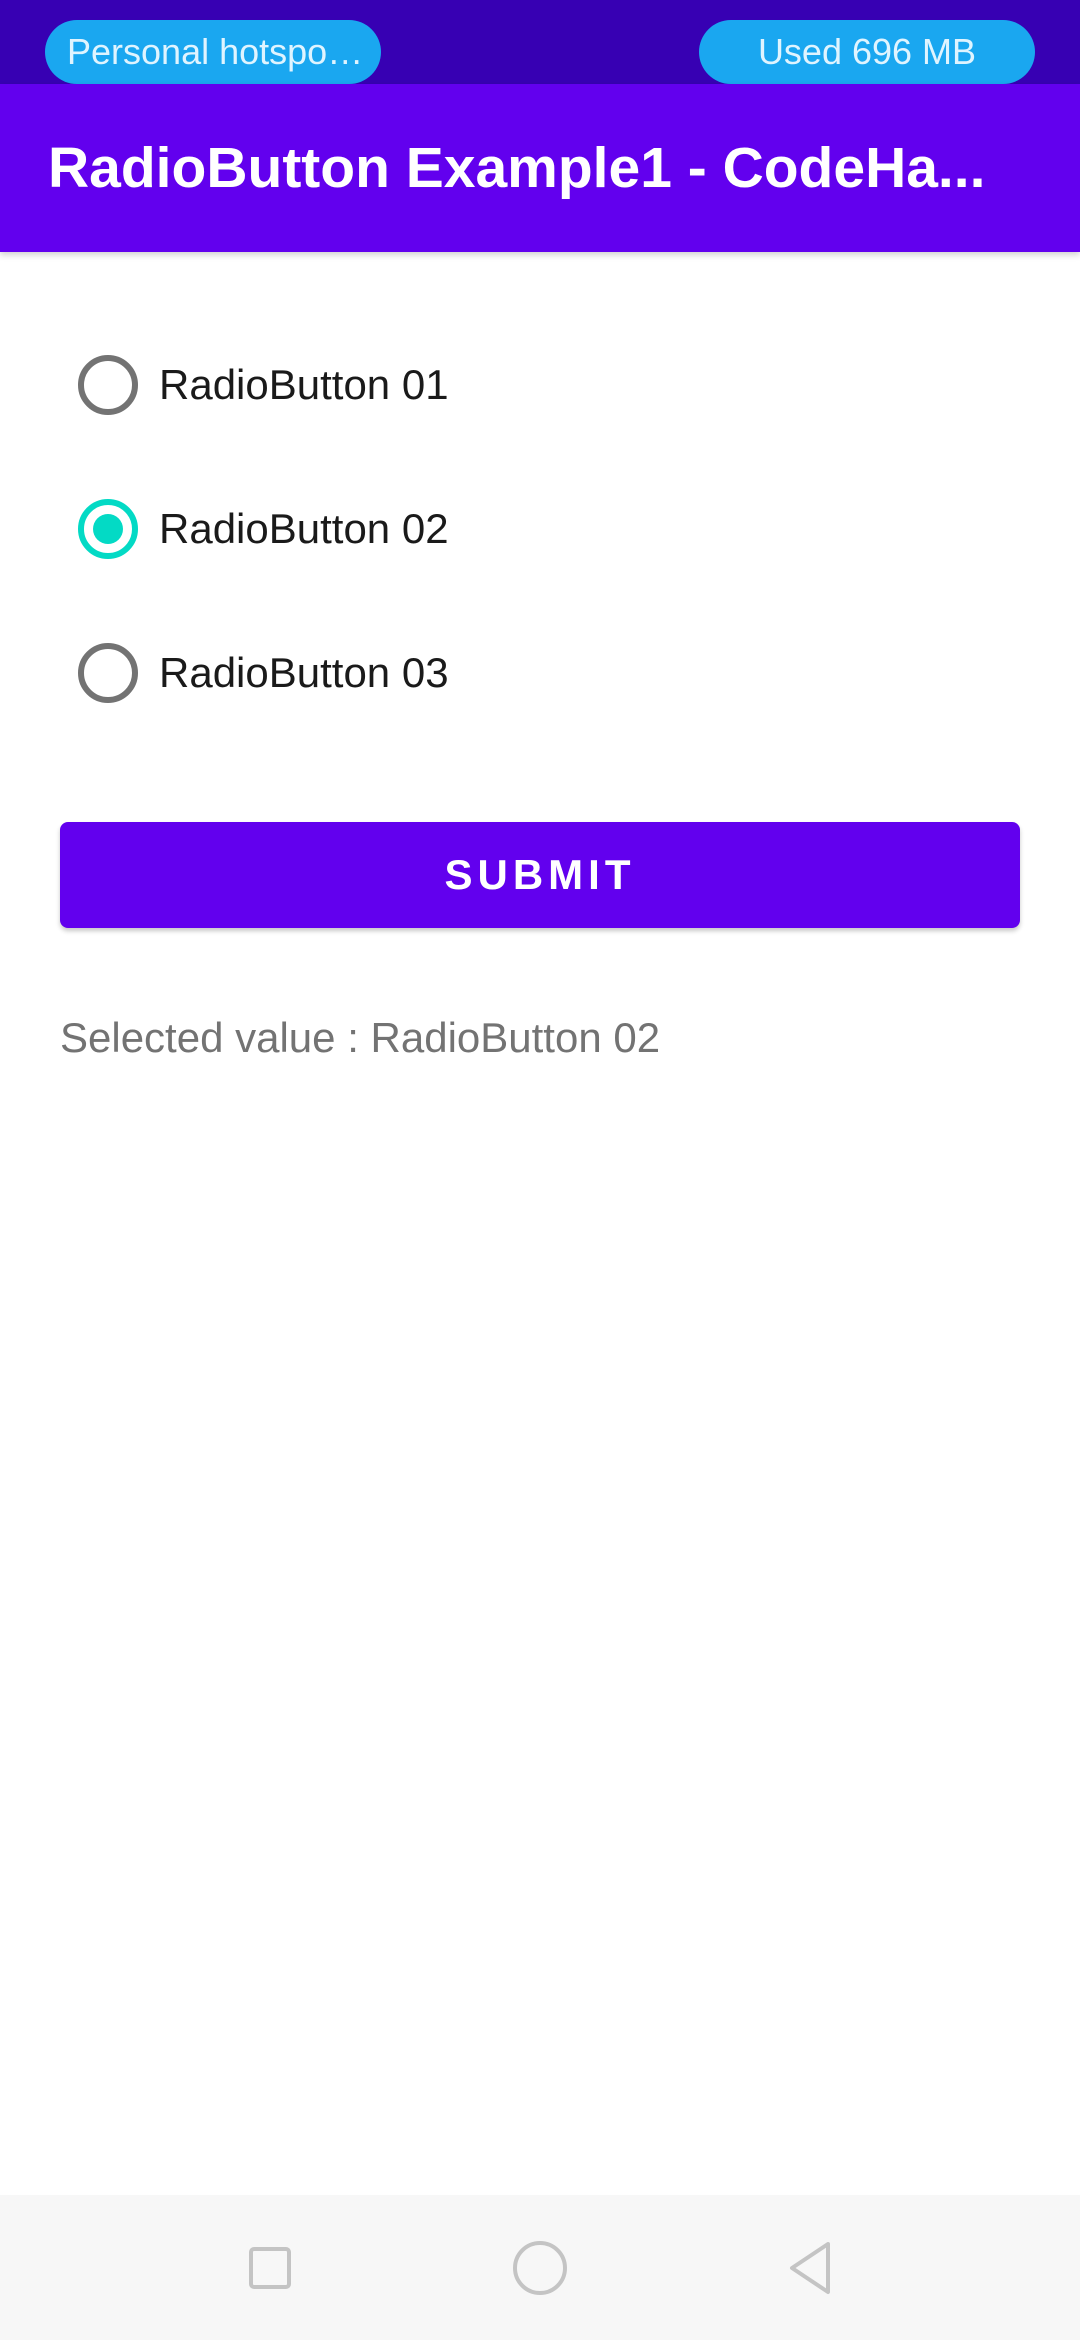  I want to click on radio-dot, so click(108, 529).